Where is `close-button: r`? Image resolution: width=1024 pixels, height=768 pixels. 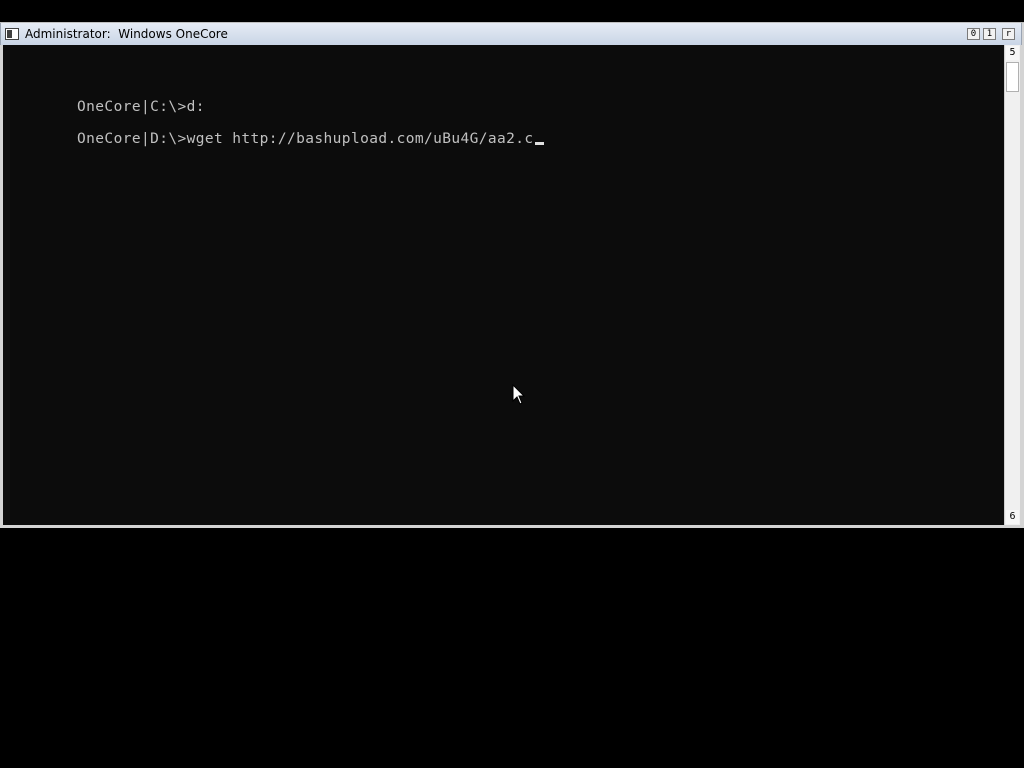 close-button: r is located at coordinates (1008, 34).